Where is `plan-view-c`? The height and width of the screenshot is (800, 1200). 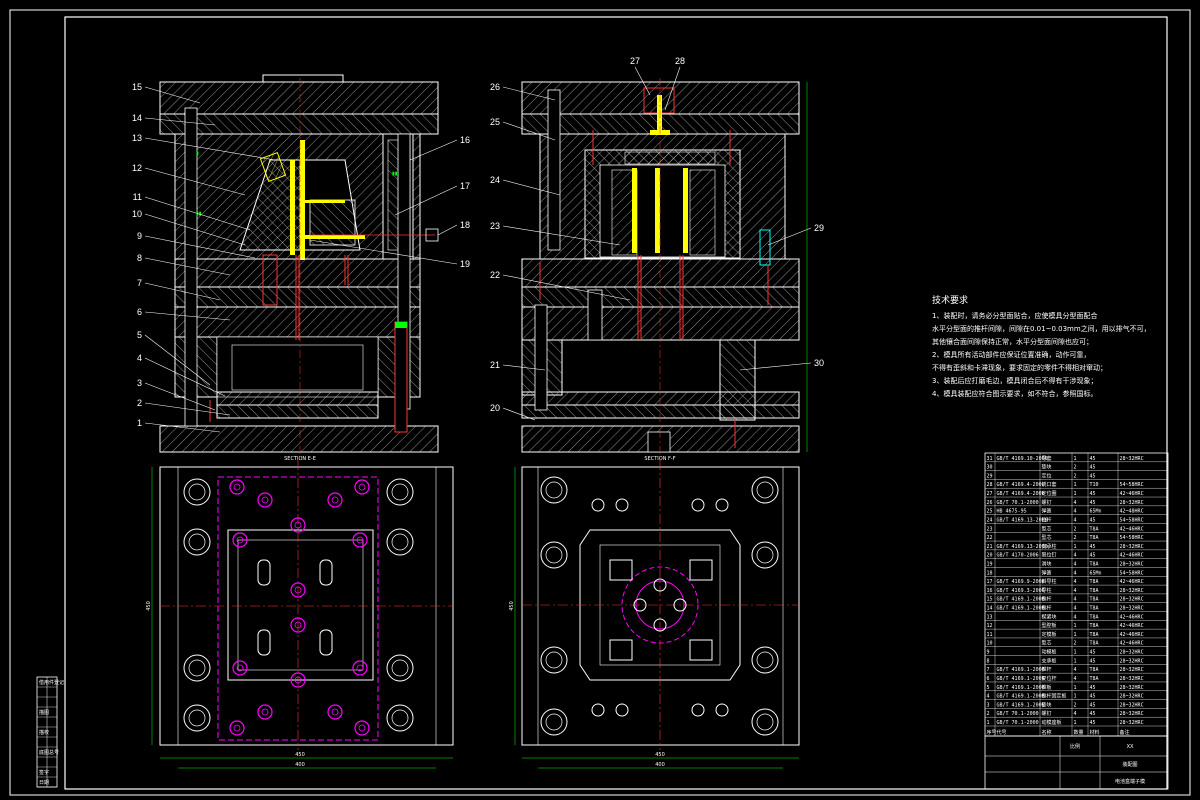 plan-view-c is located at coordinates (302, 614).